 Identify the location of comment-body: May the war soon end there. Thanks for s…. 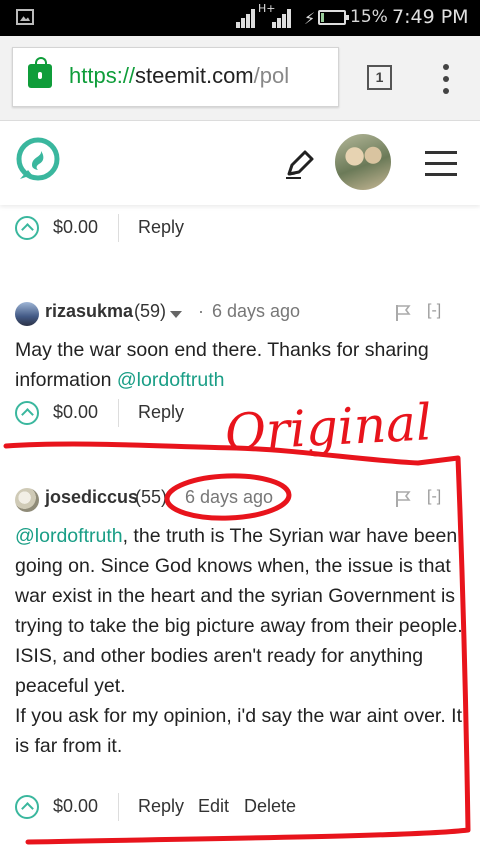
(222, 365).